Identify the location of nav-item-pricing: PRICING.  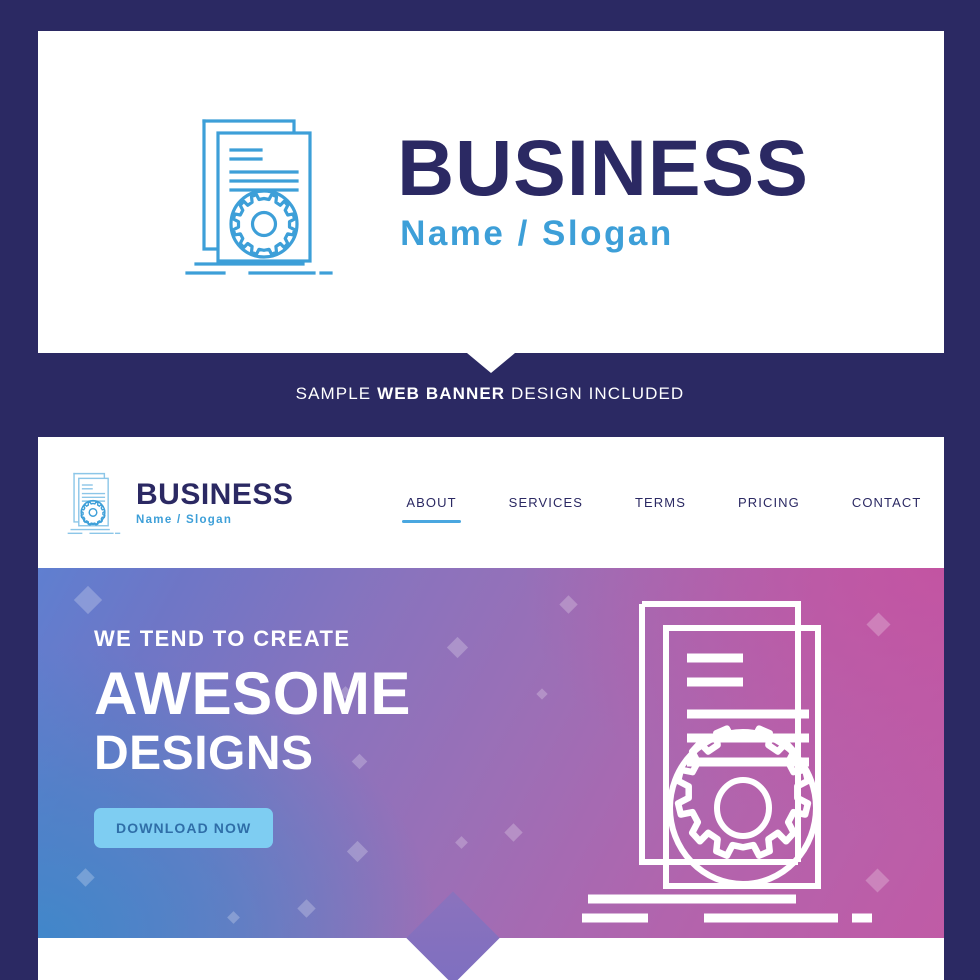
(769, 502).